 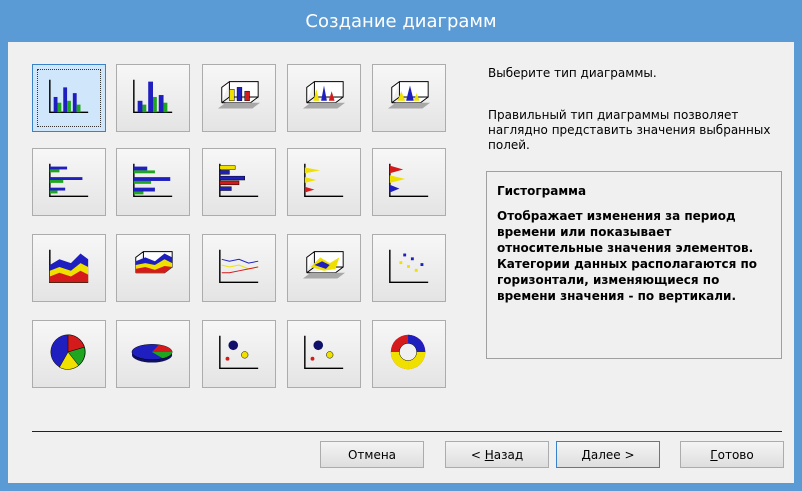 I want to click on next-button: Далее >, so click(x=608, y=454).